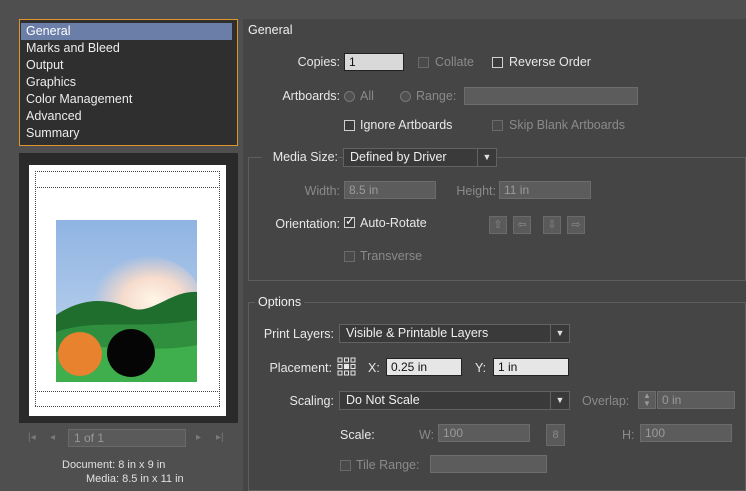 This screenshot has height=491, width=746. I want to click on artboards-range-label: Range:, so click(436, 96).